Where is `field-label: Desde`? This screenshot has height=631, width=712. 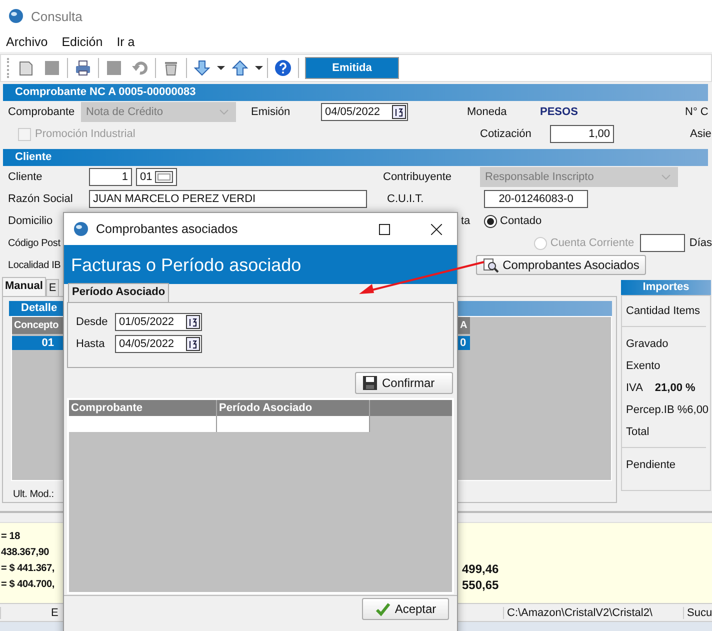
field-label: Desde is located at coordinates (92, 322).